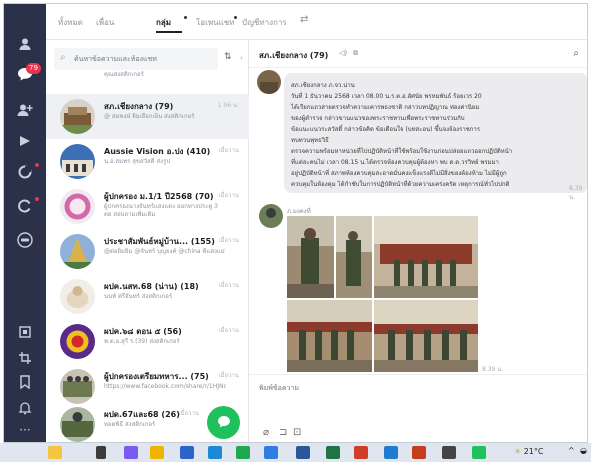 The width and height of the screenshot is (591, 462). I want to click on line-app-icon, so click(243, 452).